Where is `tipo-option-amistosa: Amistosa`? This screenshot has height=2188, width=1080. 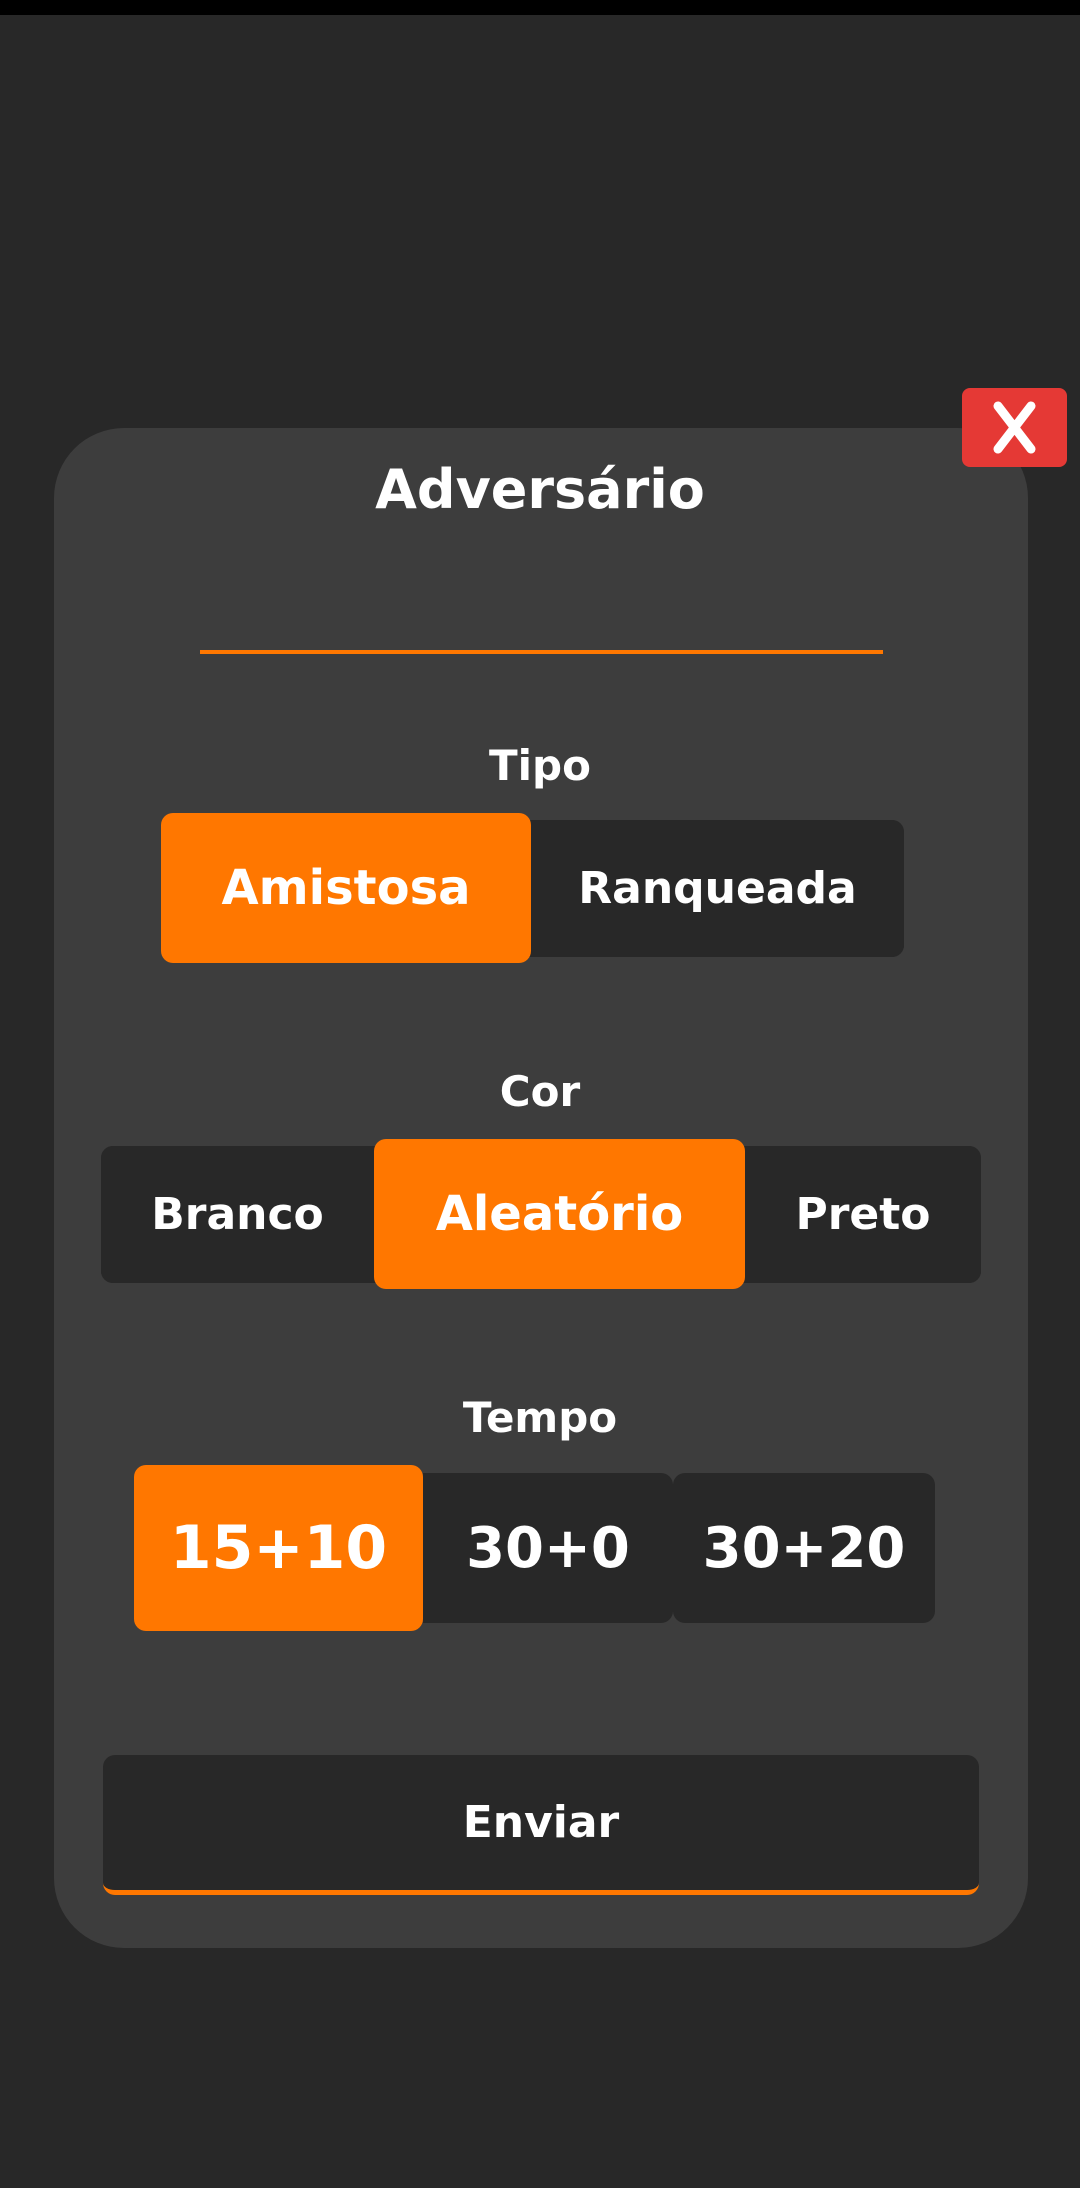 tipo-option-amistosa: Amistosa is located at coordinates (346, 888).